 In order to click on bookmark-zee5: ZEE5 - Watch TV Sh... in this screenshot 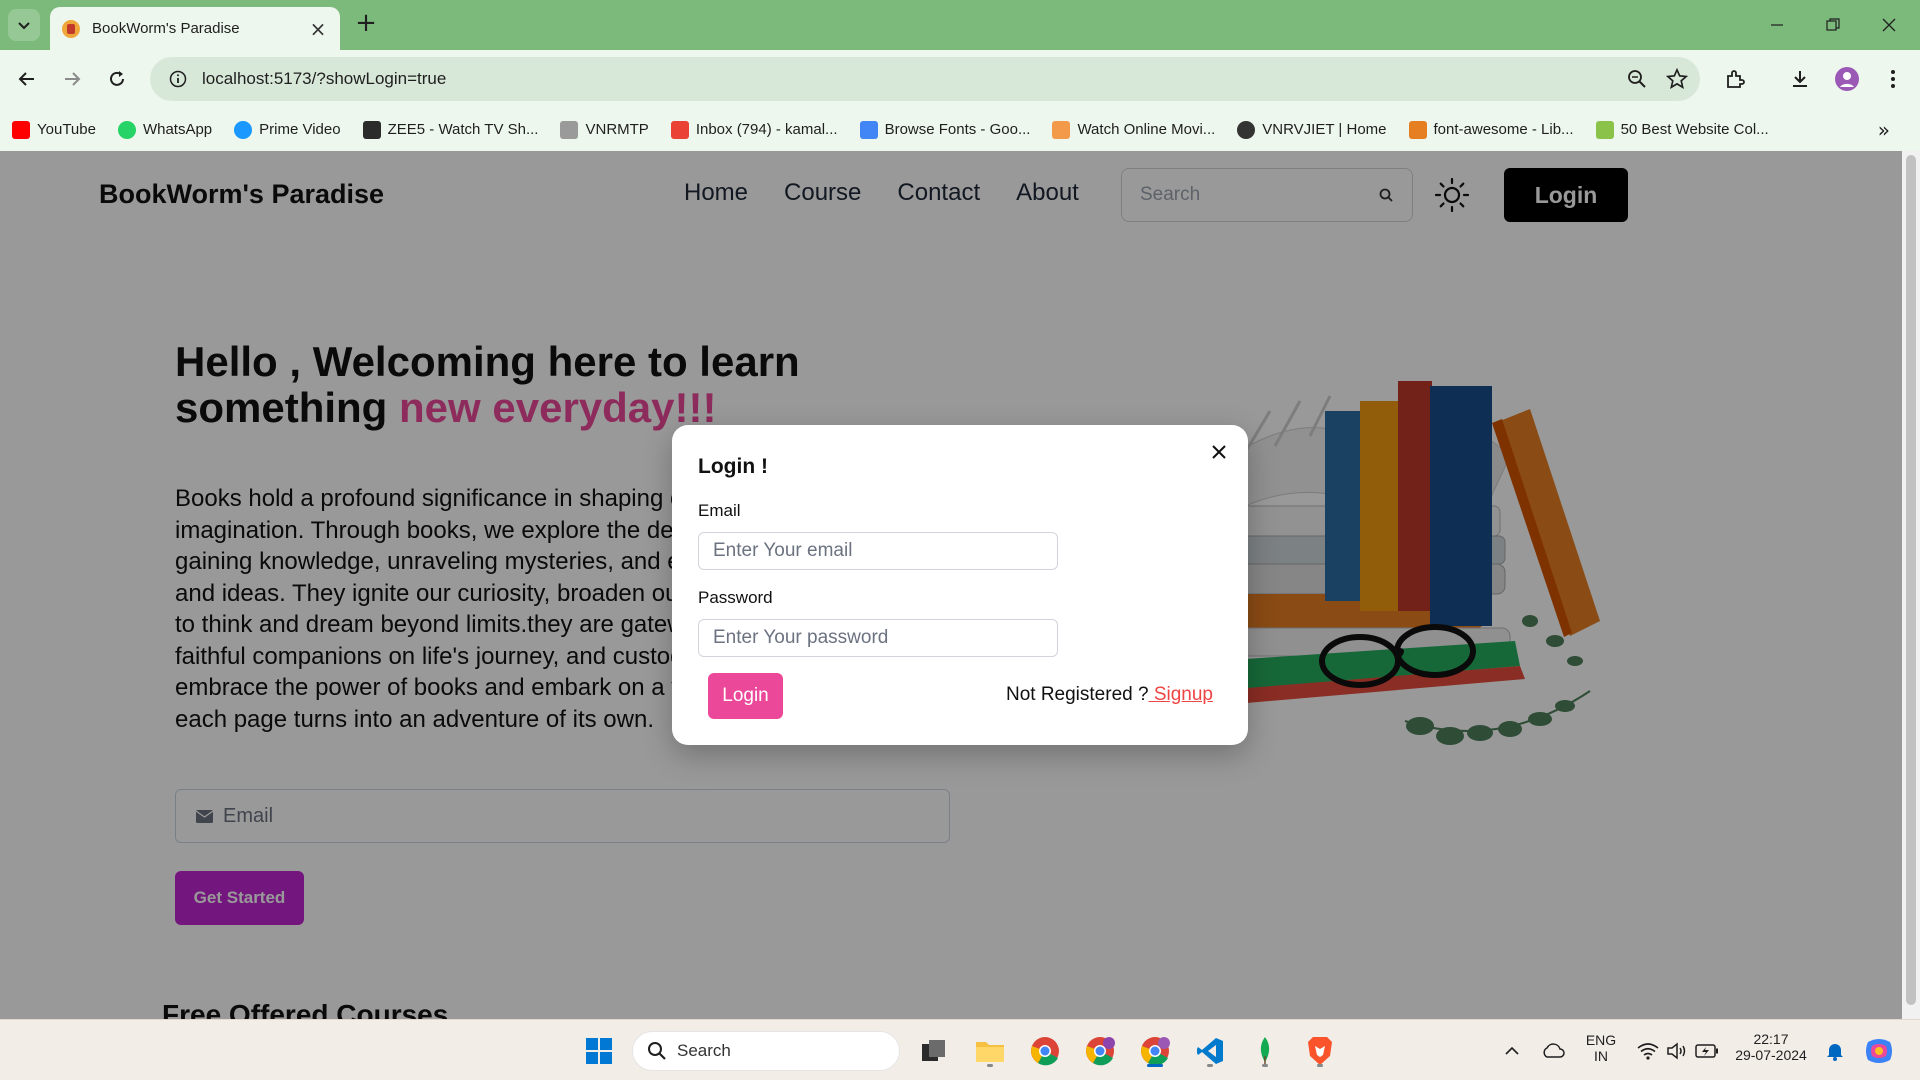, I will do `click(450, 129)`.